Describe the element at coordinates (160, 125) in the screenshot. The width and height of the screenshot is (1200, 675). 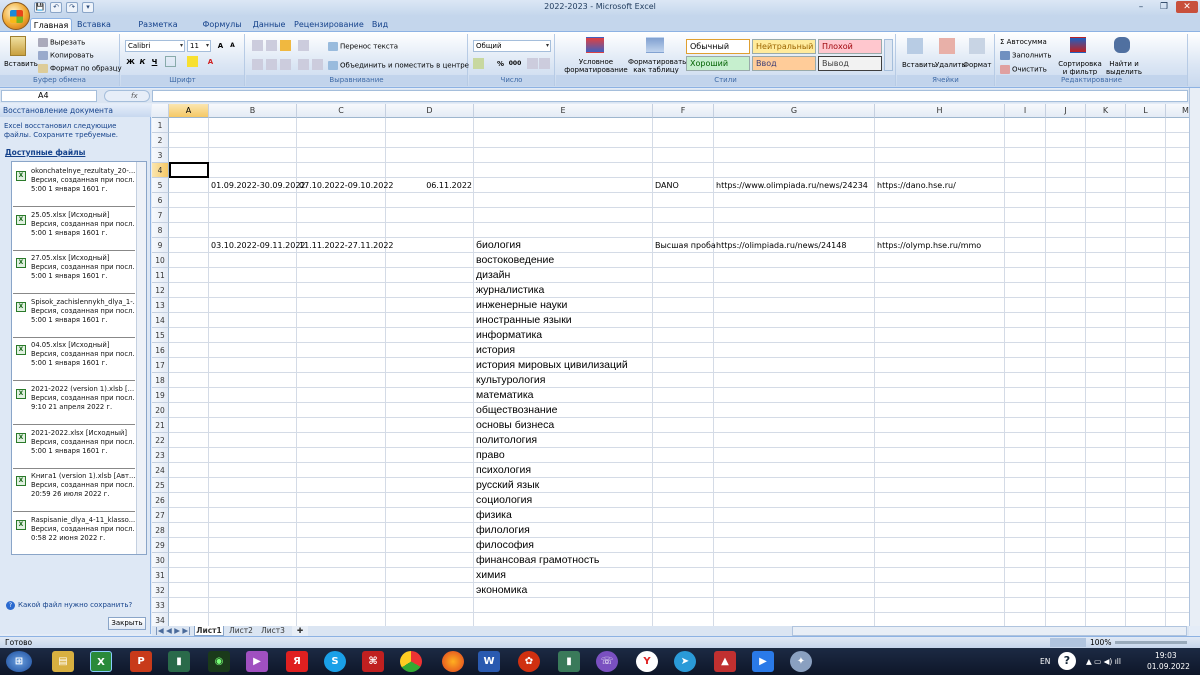
I see `row-header: 1` at that location.